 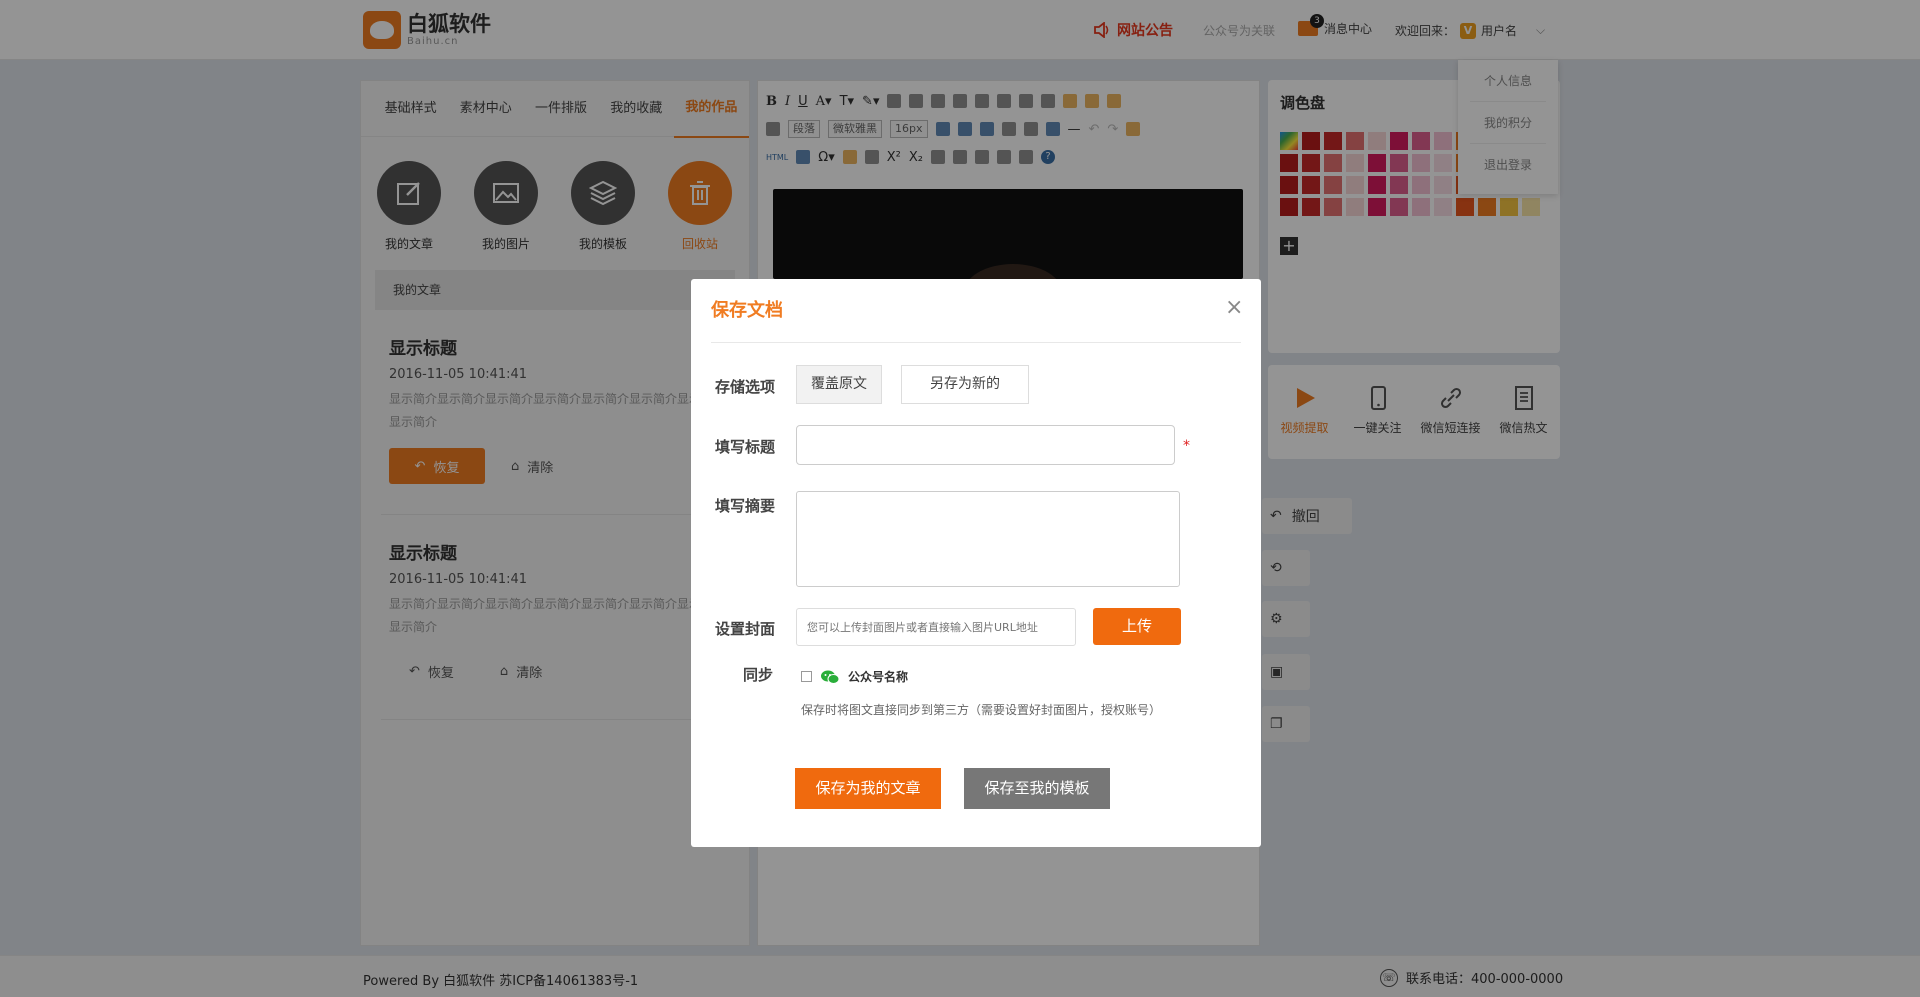 I want to click on sync-option: 公众号名称, so click(x=854, y=676).